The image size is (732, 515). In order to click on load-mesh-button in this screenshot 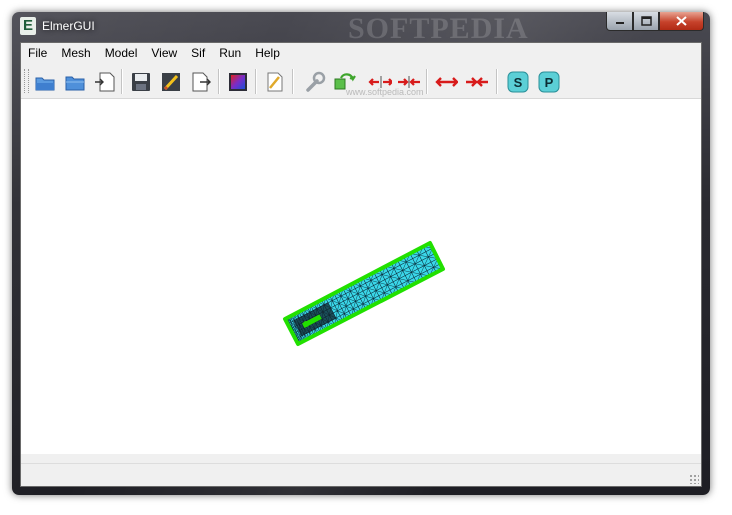, I will do `click(105, 82)`.